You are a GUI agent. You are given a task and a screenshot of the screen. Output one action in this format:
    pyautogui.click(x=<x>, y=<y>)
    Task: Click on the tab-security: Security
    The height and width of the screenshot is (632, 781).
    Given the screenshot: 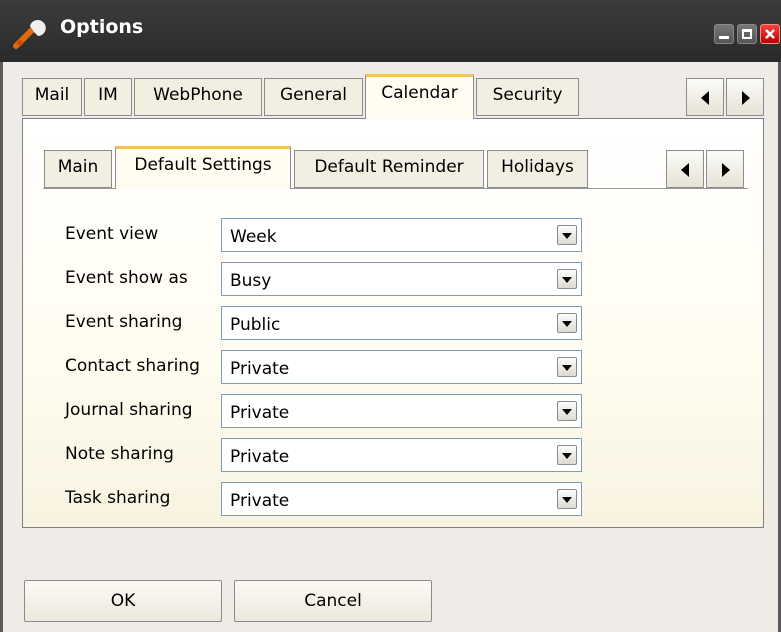 What is the action you would take?
    pyautogui.click(x=527, y=97)
    